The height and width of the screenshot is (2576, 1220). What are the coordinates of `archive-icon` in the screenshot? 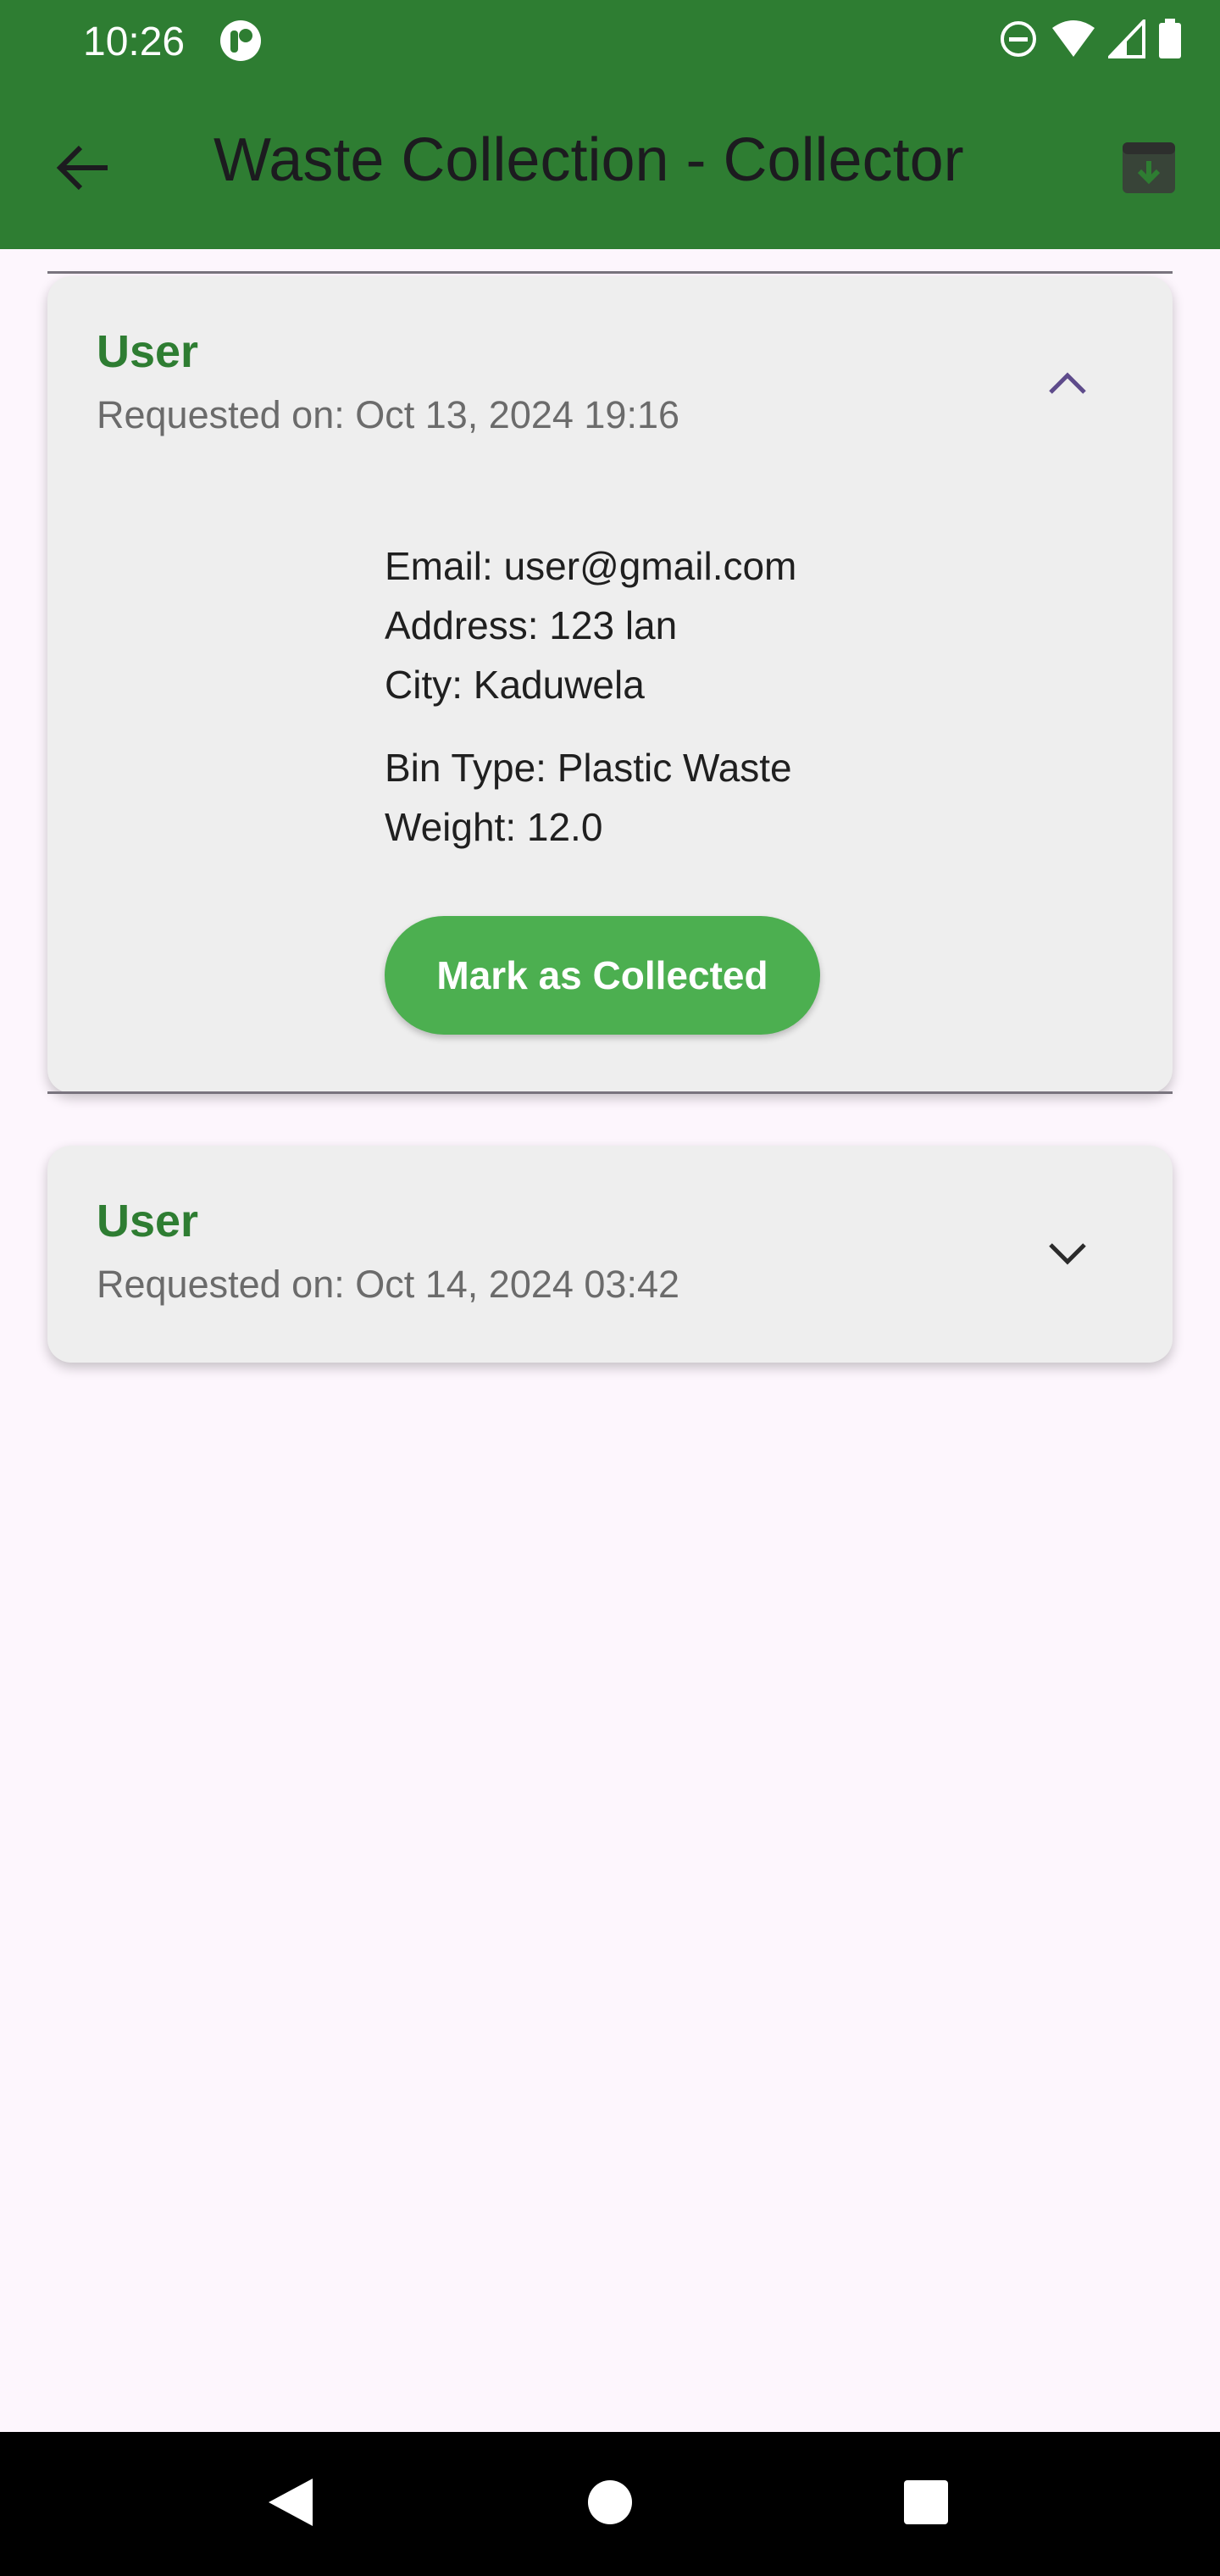 It's located at (1149, 170).